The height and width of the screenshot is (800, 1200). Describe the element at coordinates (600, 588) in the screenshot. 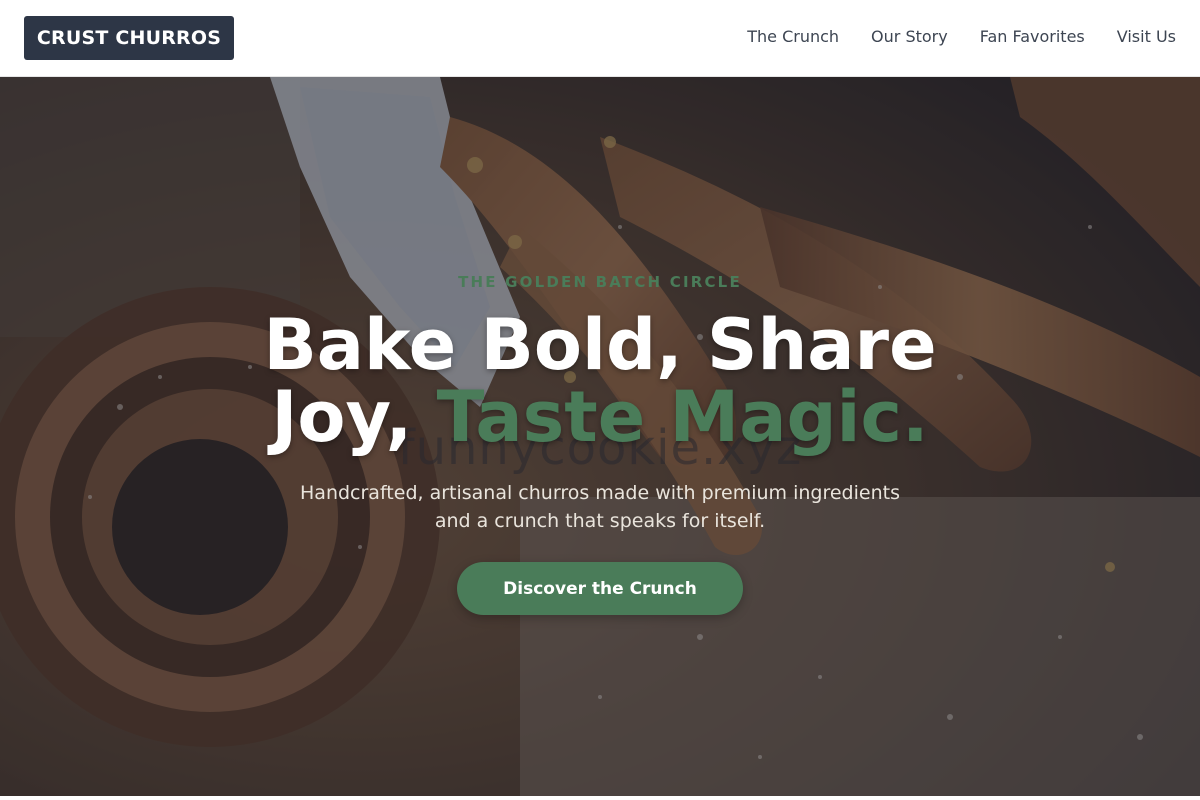

I see `discover-the-crunch-button: Discover the Crunch` at that location.